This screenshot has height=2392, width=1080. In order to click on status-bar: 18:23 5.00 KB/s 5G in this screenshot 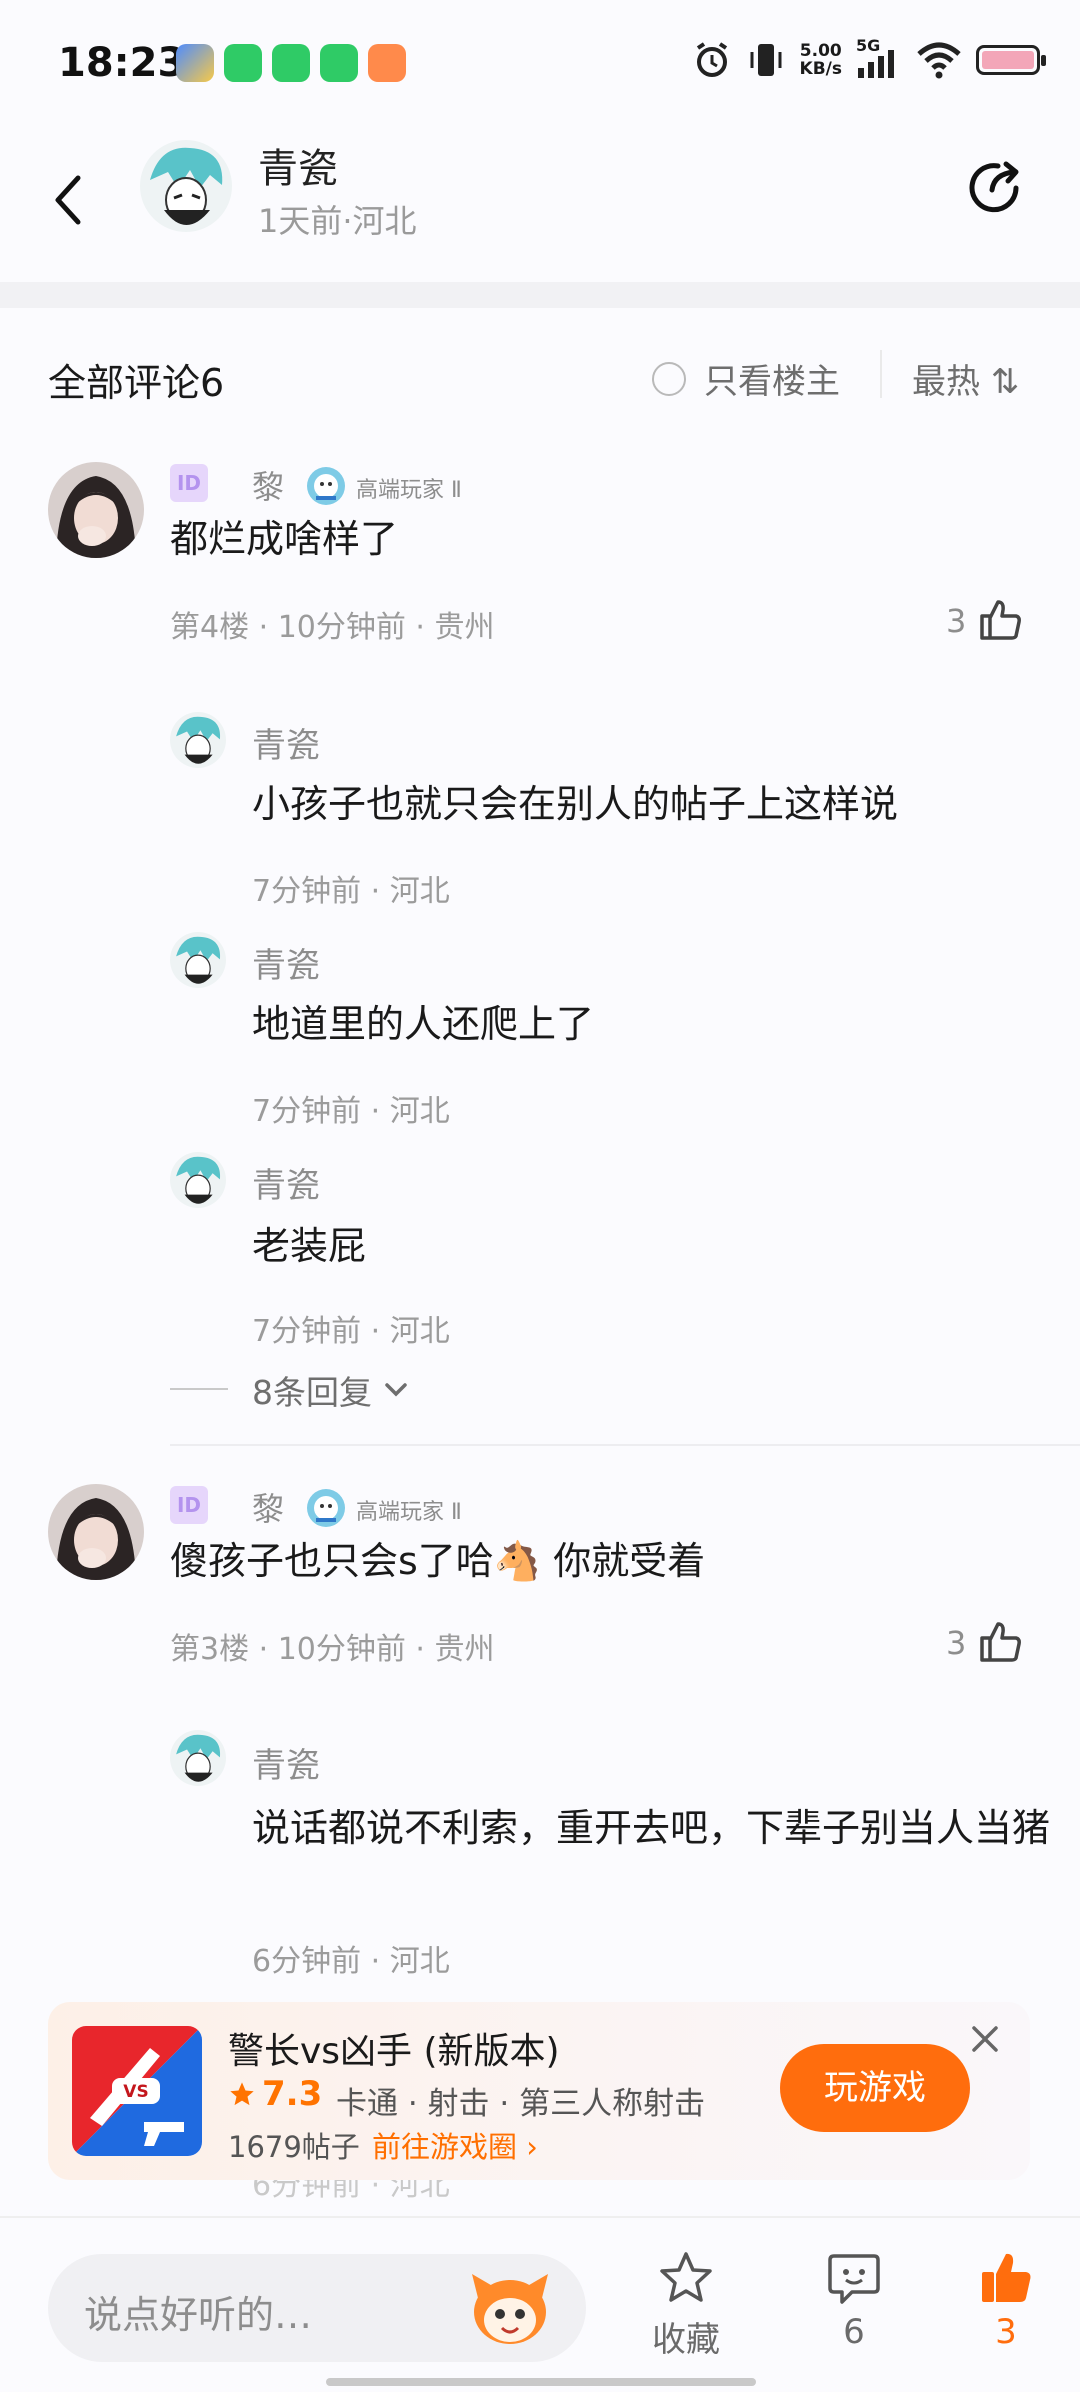, I will do `click(540, 65)`.